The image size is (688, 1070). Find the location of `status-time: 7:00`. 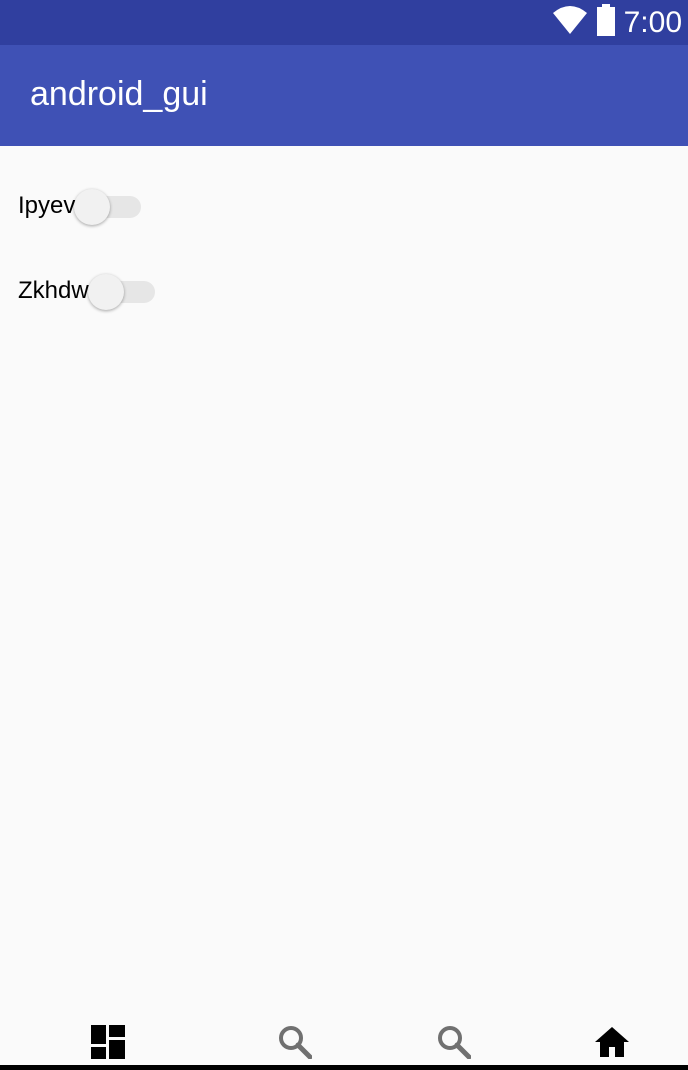

status-time: 7:00 is located at coordinates (652, 22).